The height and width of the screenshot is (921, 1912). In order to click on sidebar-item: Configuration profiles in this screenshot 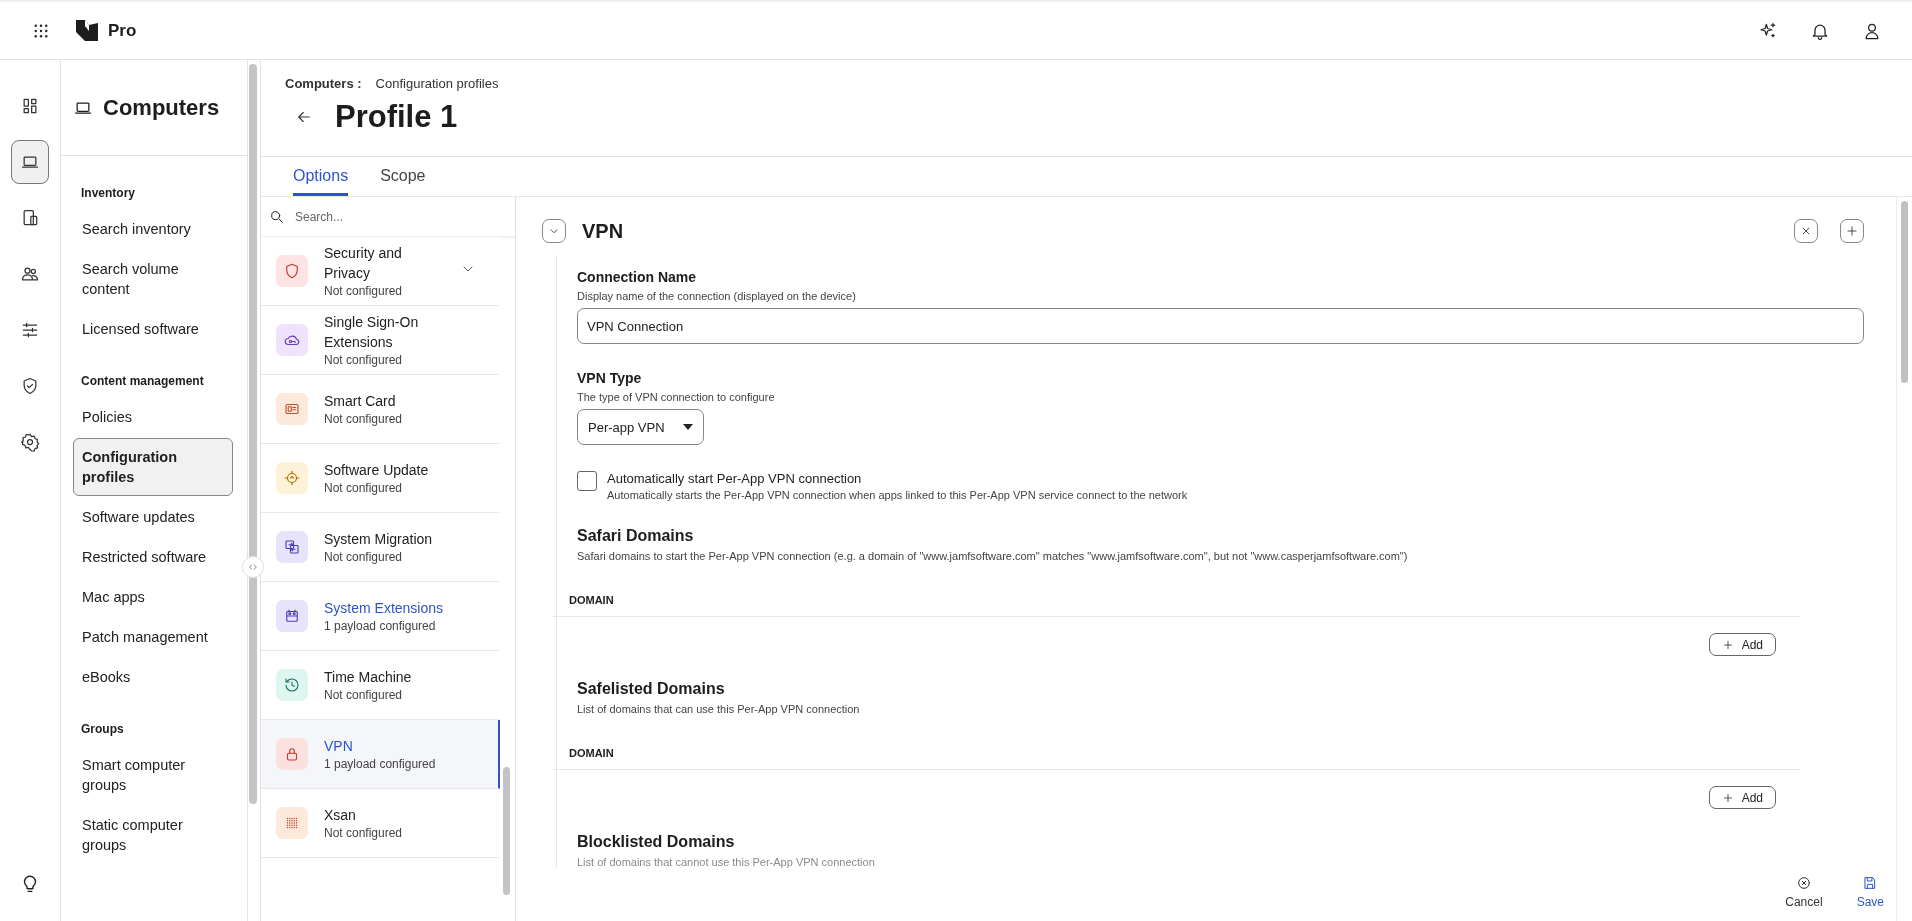, I will do `click(153, 467)`.